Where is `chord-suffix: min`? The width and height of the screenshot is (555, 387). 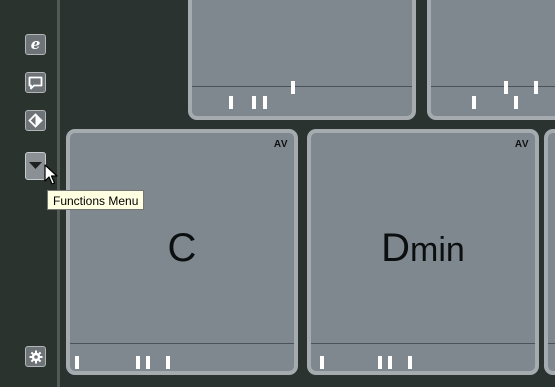
chord-suffix: min is located at coordinates (437, 250).